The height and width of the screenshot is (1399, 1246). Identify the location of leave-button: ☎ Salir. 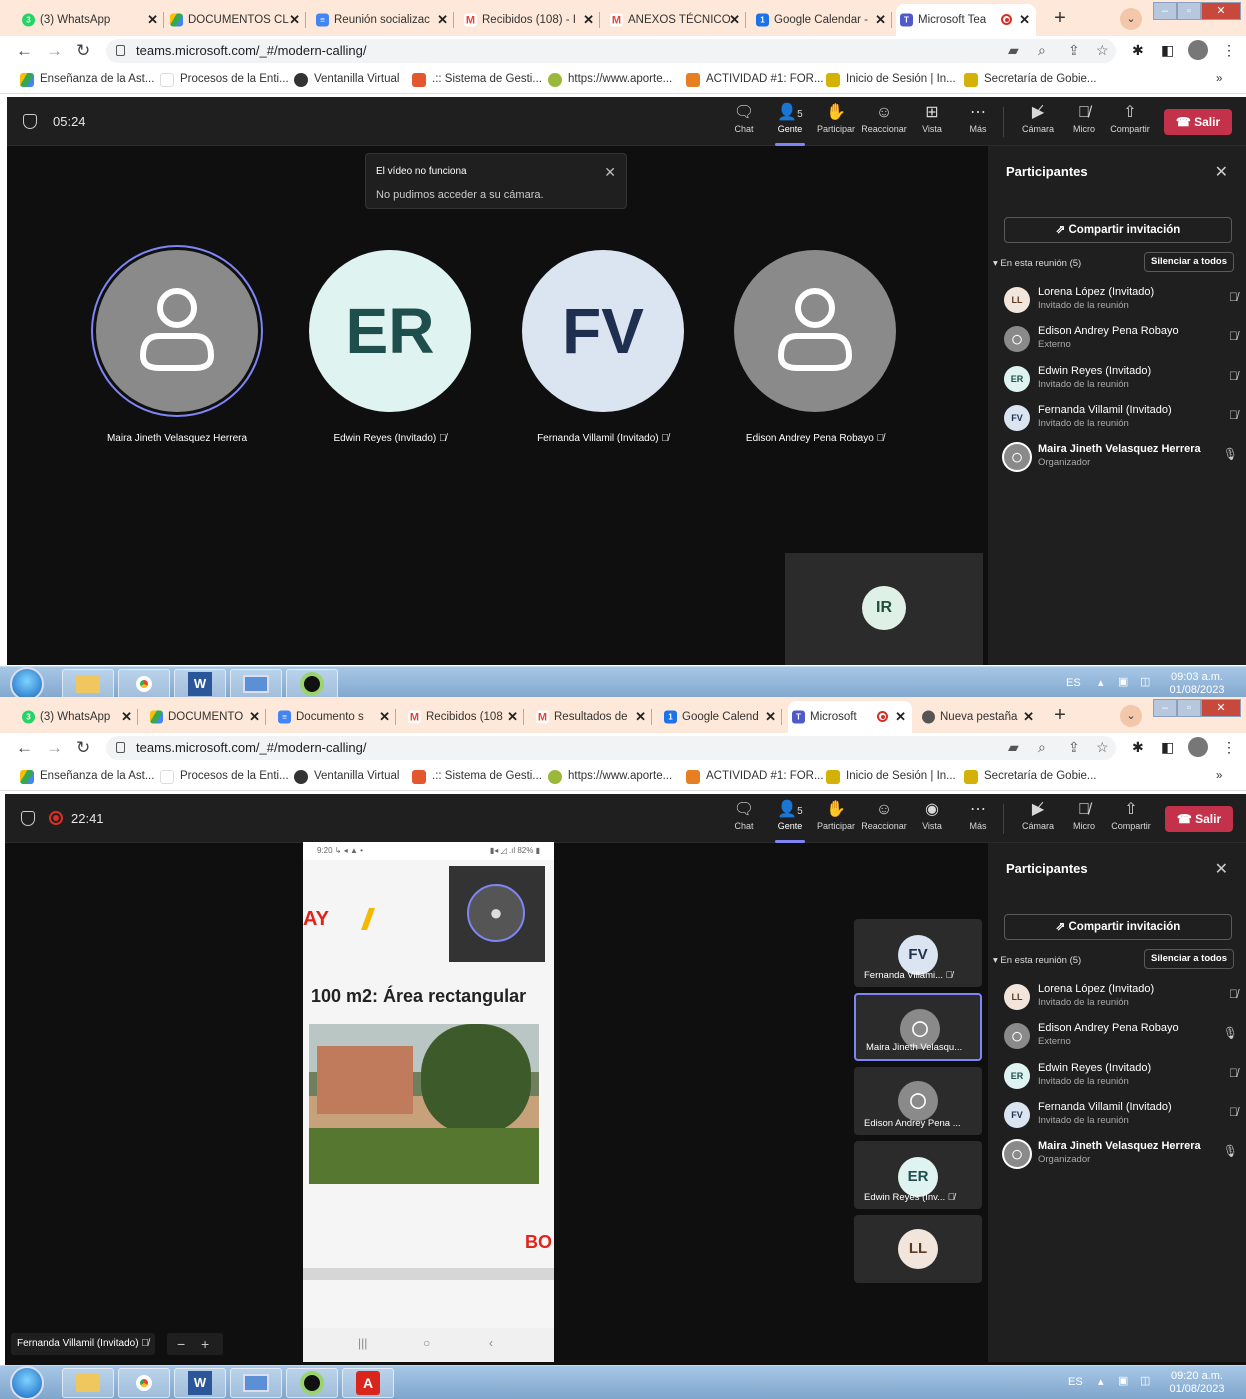
(1199, 819).